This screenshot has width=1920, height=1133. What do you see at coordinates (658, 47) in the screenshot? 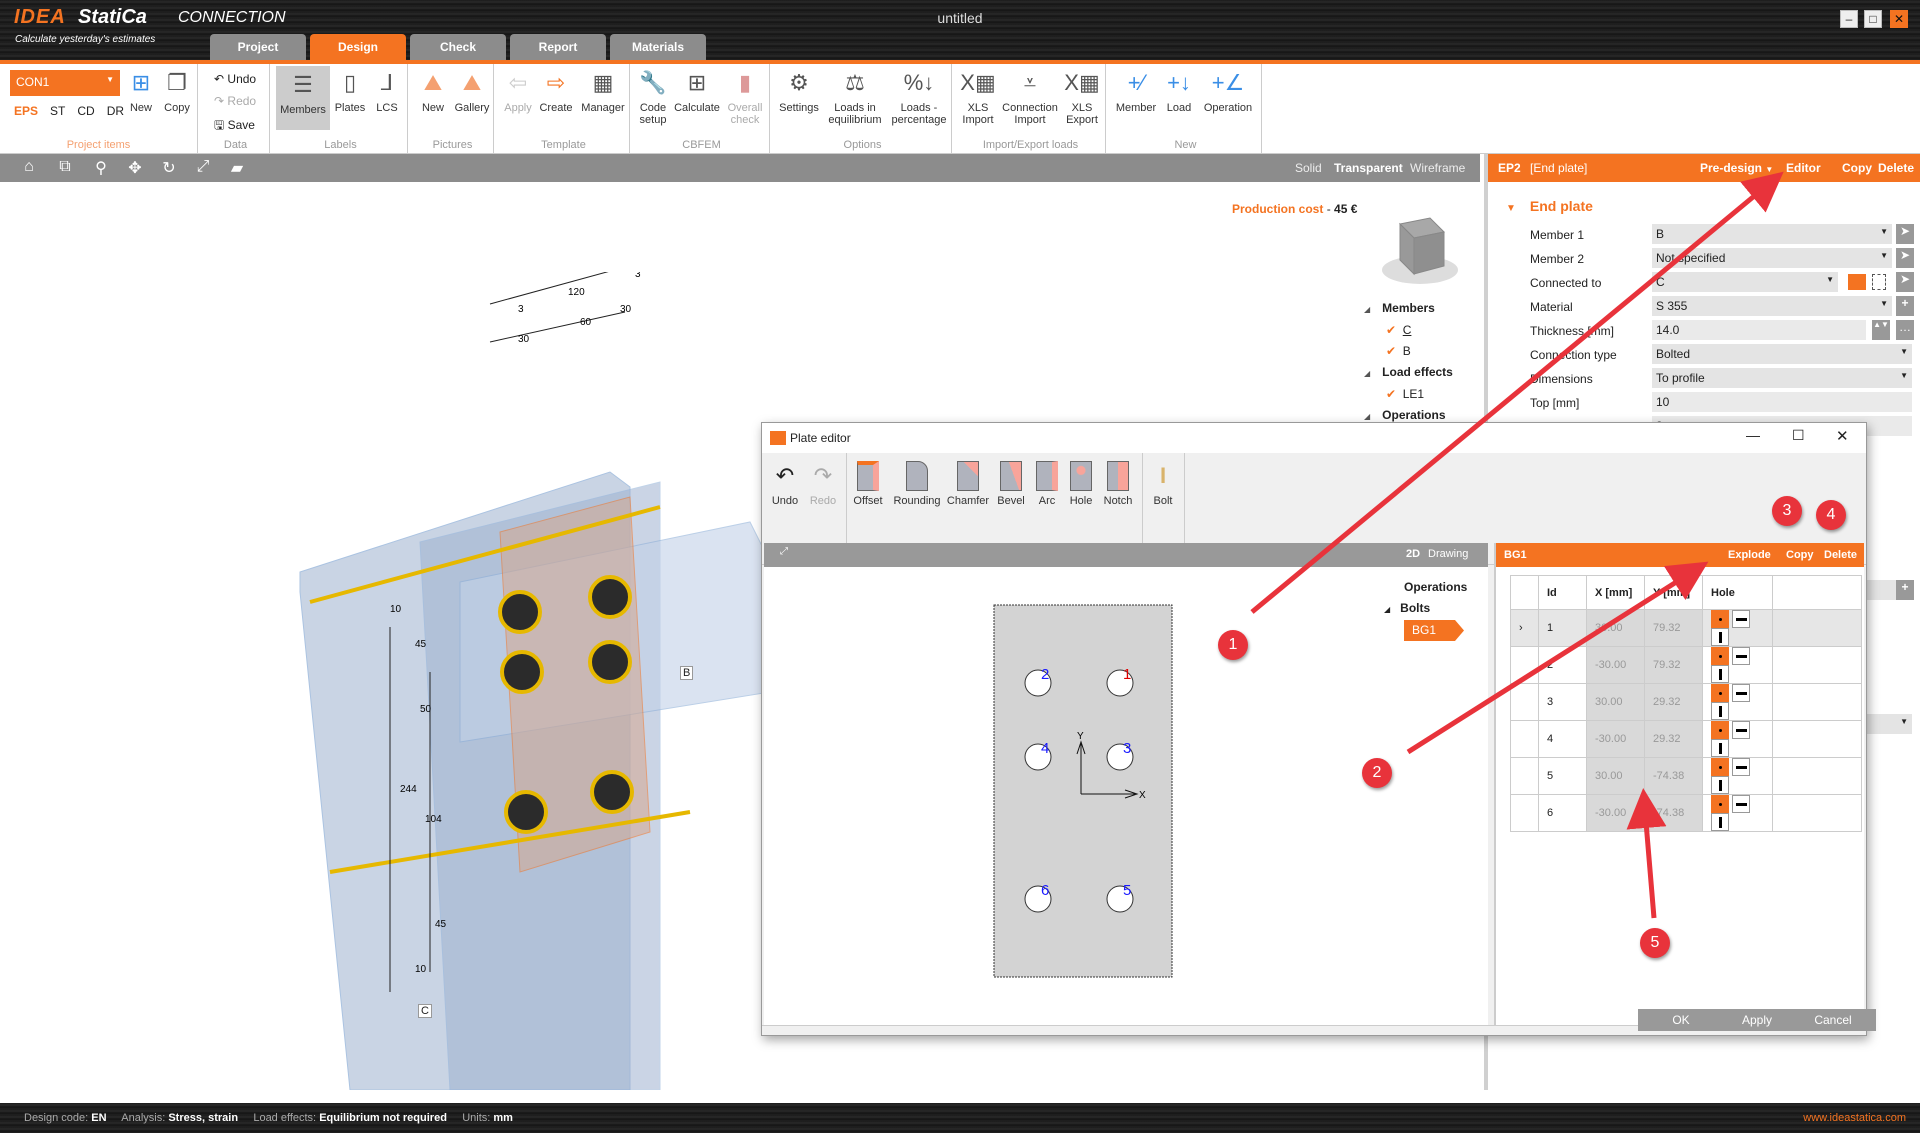
I see `tab-materials: Materials` at bounding box center [658, 47].